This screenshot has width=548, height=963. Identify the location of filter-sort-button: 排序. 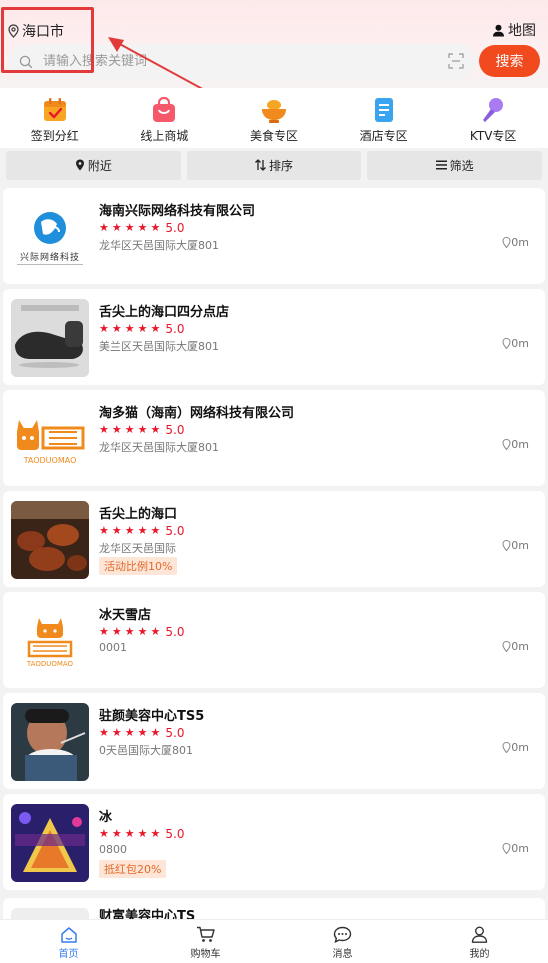
(274, 165).